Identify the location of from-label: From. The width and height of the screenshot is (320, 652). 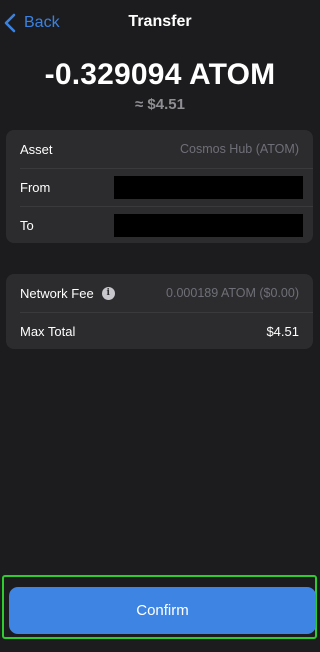
(35, 187).